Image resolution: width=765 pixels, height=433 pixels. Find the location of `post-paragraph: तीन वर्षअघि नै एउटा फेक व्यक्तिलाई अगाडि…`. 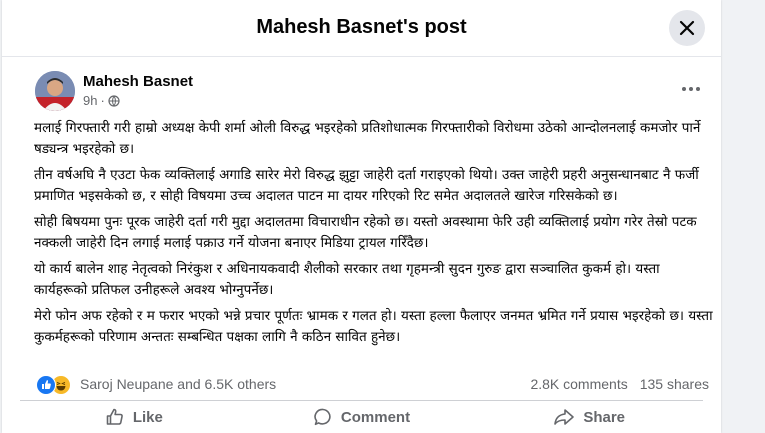

post-paragraph: तीन वर्षअघि नै एउटा फेक व्यक्तिलाई अगाडि… is located at coordinates (366, 185).